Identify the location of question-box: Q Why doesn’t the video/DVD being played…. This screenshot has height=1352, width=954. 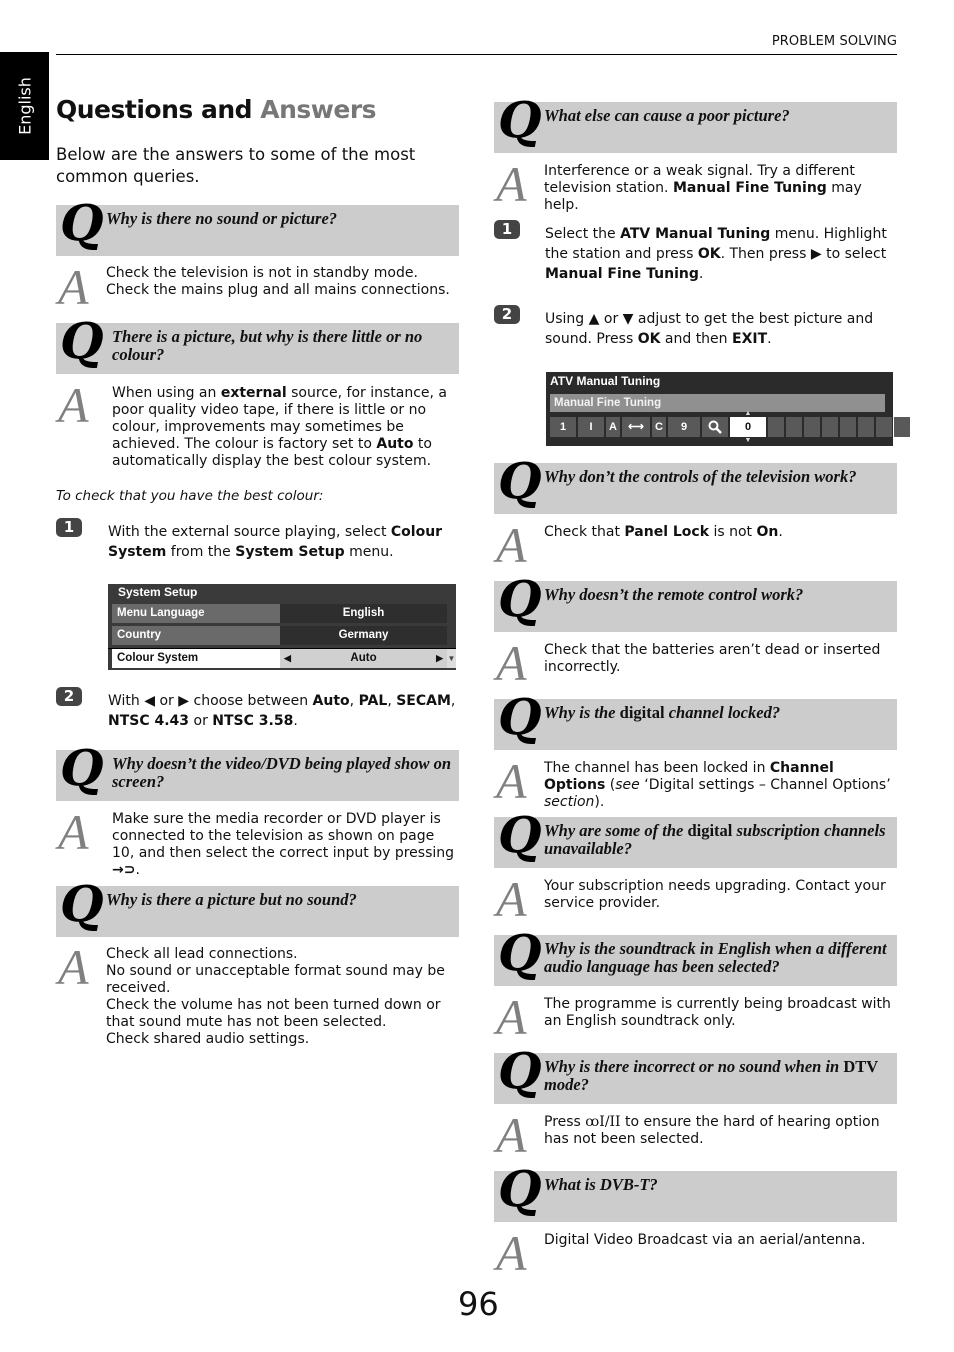
(257, 772).